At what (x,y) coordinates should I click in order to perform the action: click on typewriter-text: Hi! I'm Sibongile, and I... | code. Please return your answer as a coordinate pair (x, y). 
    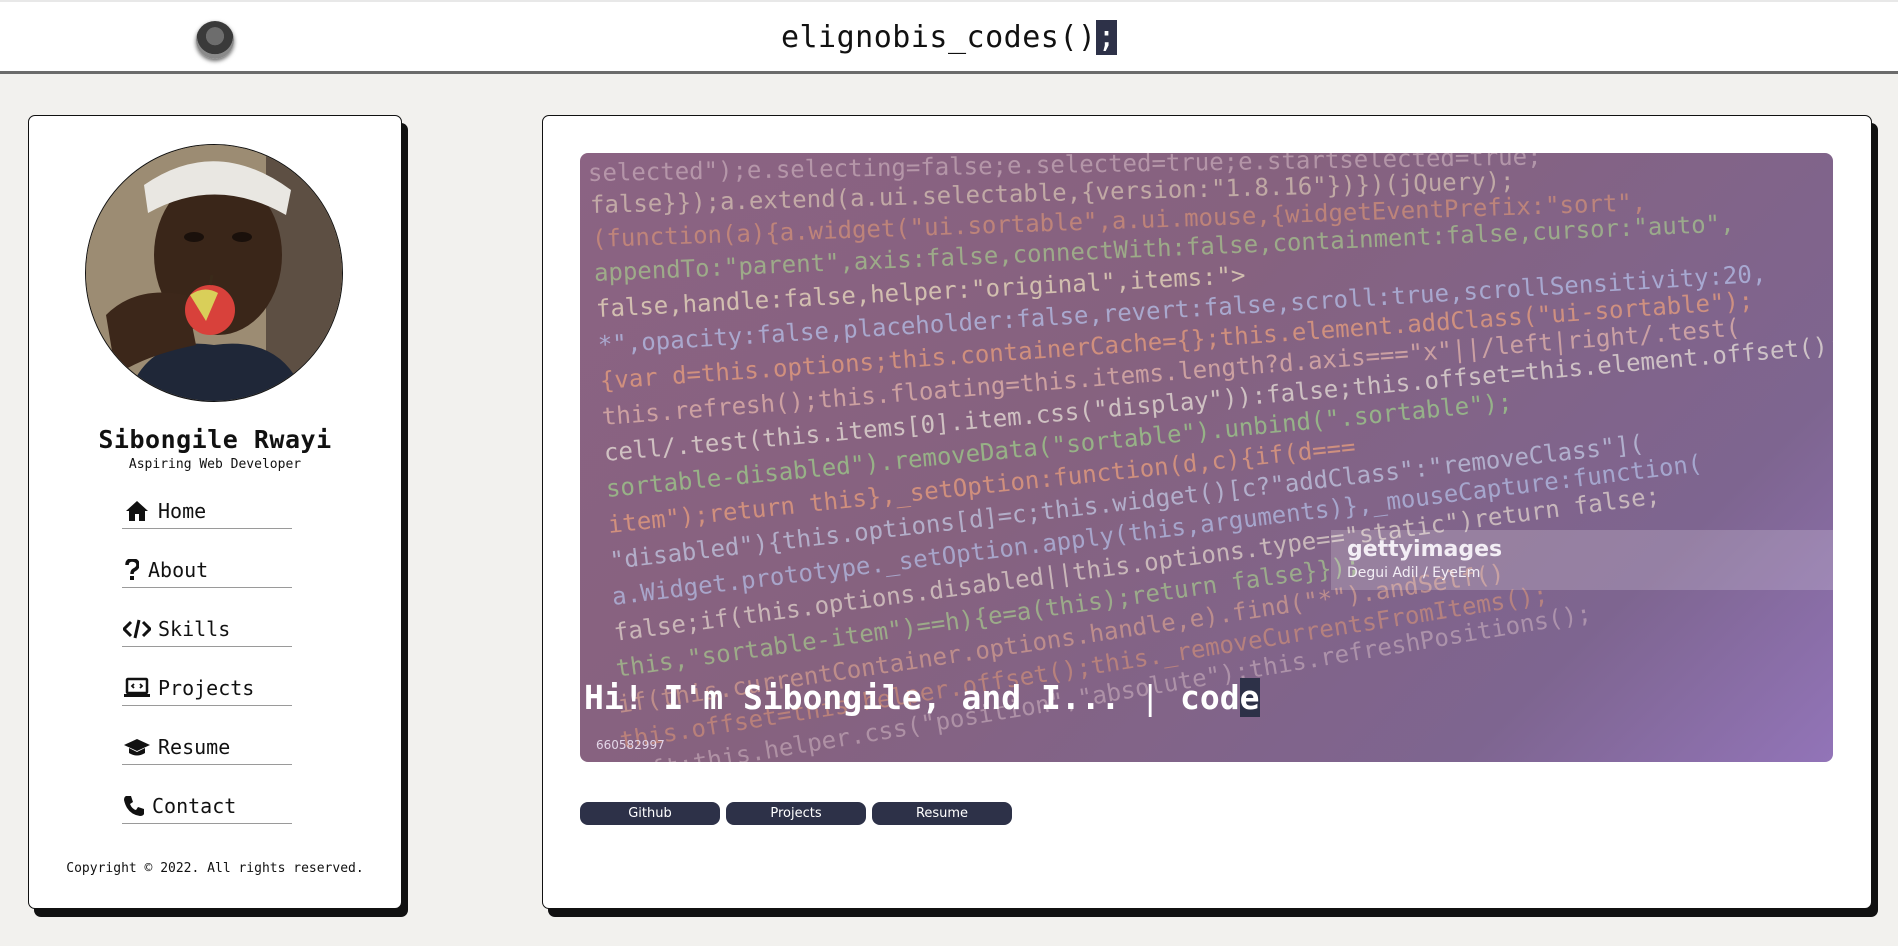
    Looking at the image, I should click on (922, 697).